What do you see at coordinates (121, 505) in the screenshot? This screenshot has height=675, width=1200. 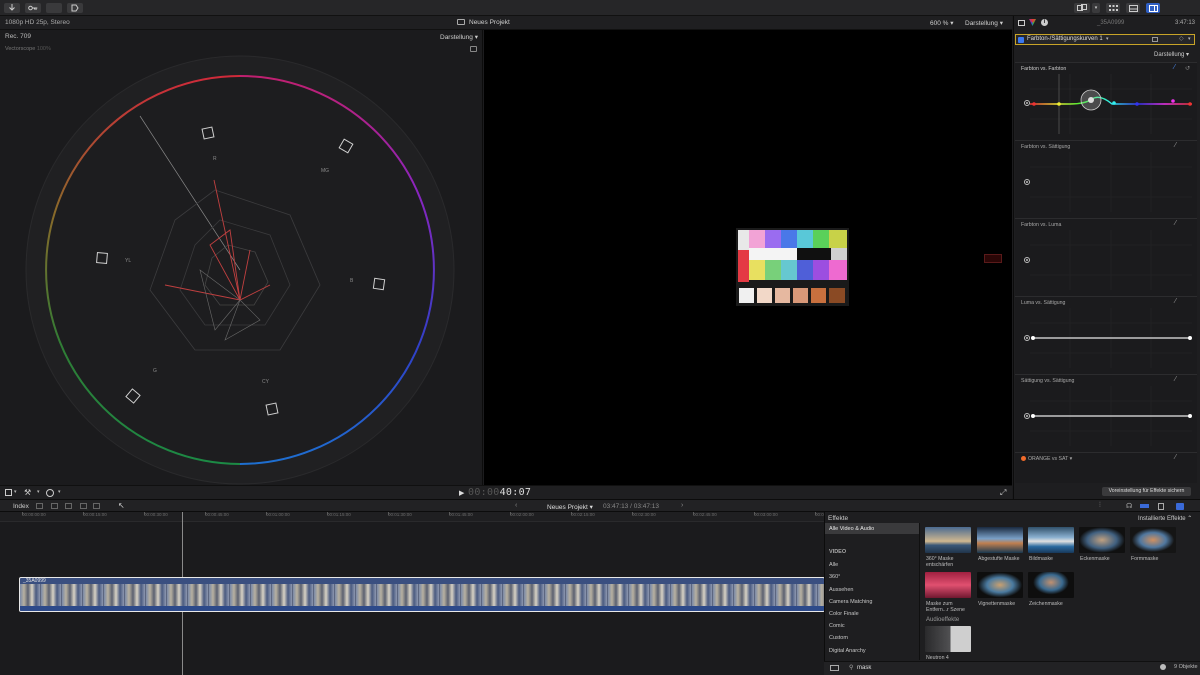 I see `select-tool-icon: ↖` at bounding box center [121, 505].